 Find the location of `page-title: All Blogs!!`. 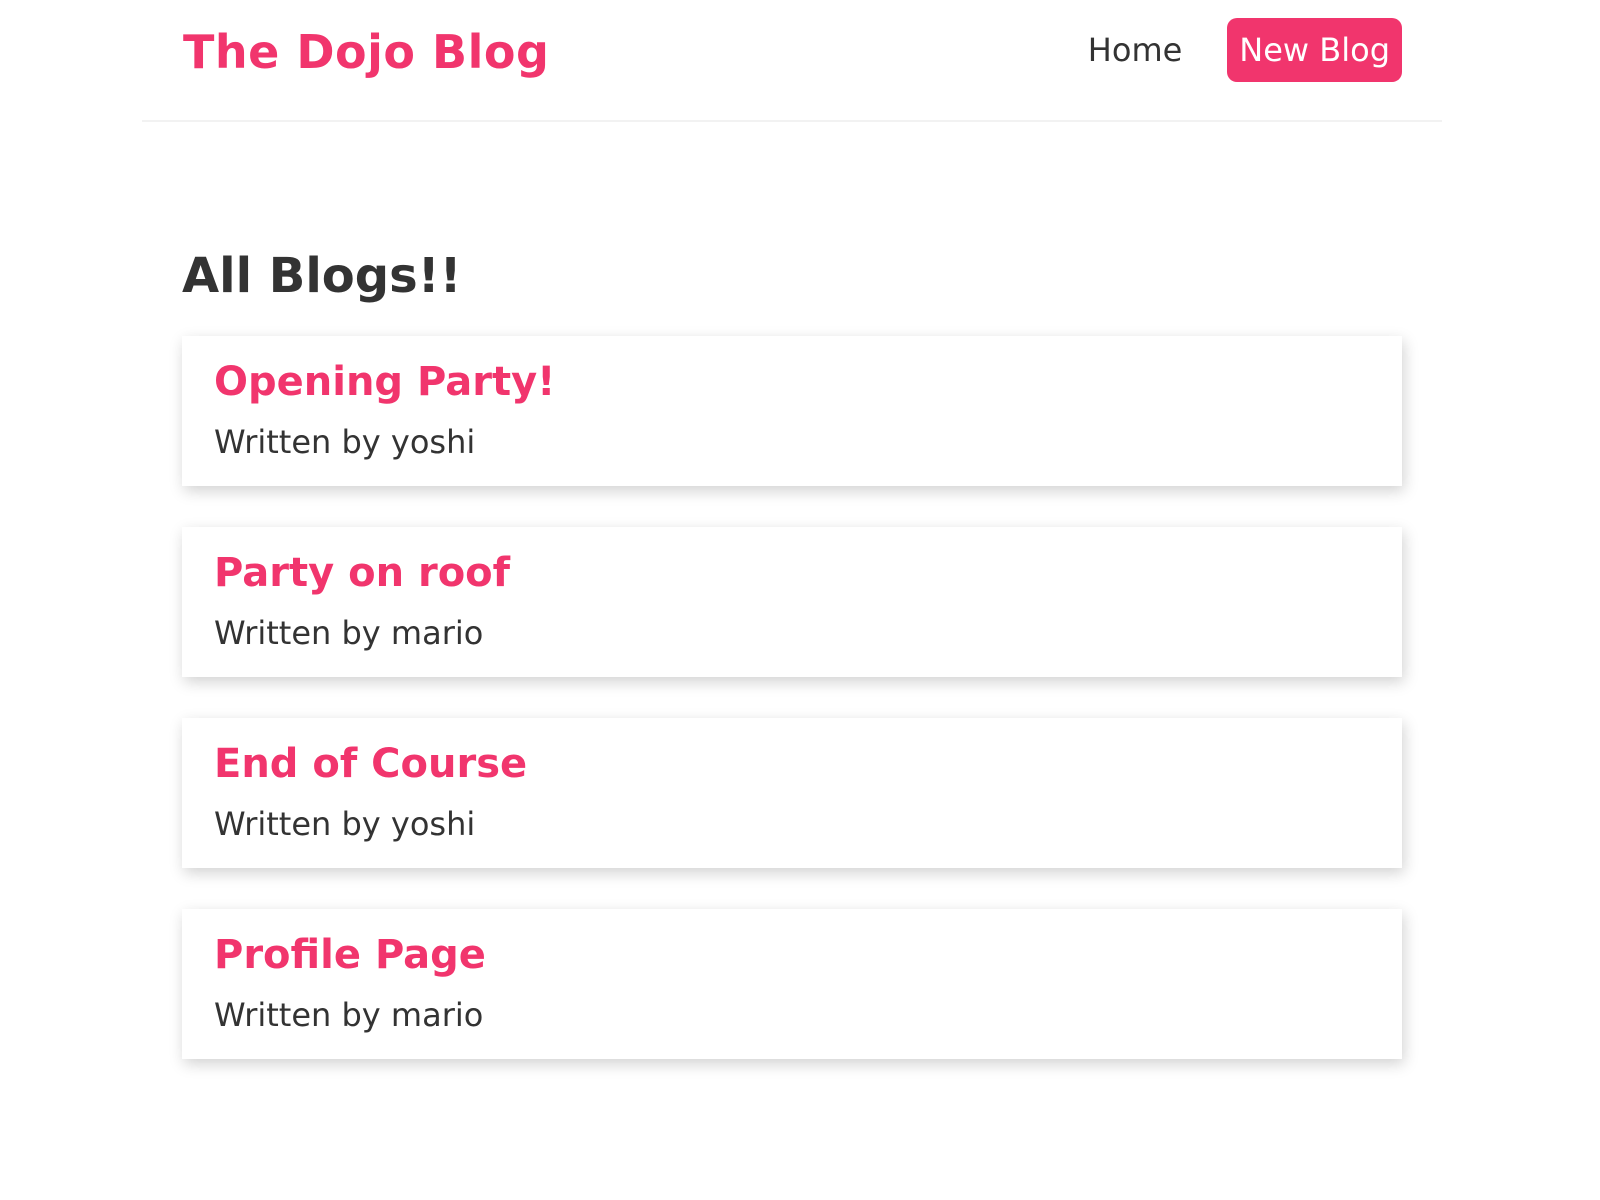

page-title: All Blogs!! is located at coordinates (322, 276).